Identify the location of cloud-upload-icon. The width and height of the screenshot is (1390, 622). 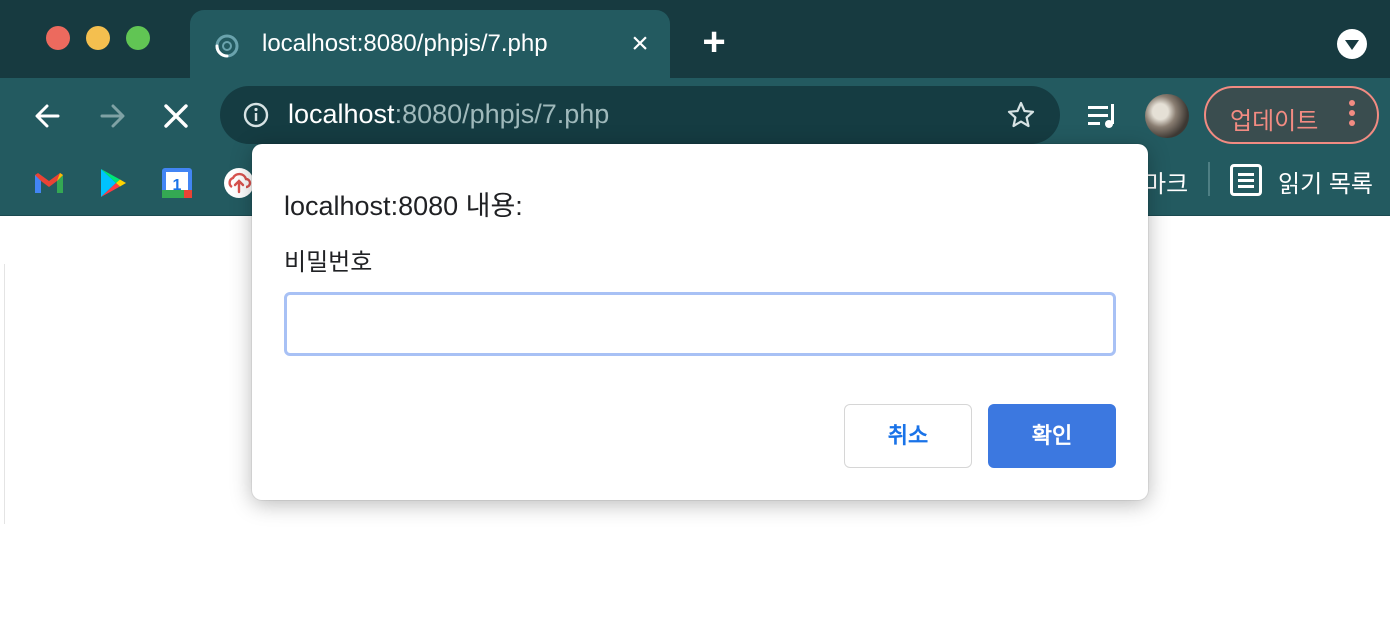
(239, 183).